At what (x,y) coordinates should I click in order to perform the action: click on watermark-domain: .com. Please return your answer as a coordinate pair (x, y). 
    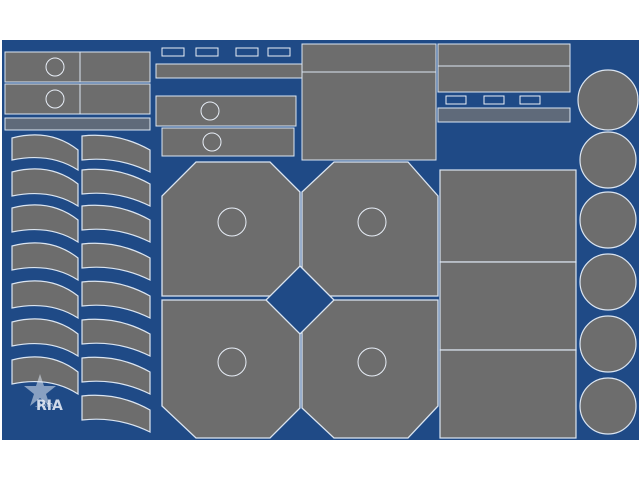
    Looking at the image, I should click on (44, 405).